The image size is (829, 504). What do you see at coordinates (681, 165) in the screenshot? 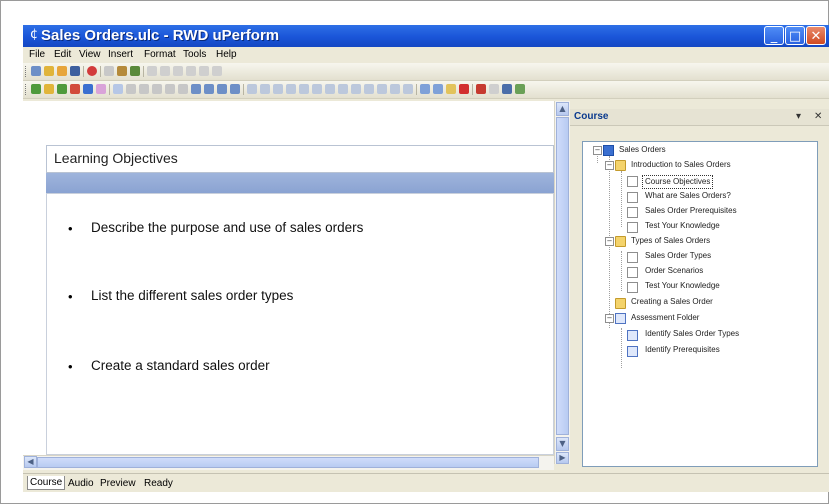
I see `tree-node: Introduction to Sales Orders` at bounding box center [681, 165].